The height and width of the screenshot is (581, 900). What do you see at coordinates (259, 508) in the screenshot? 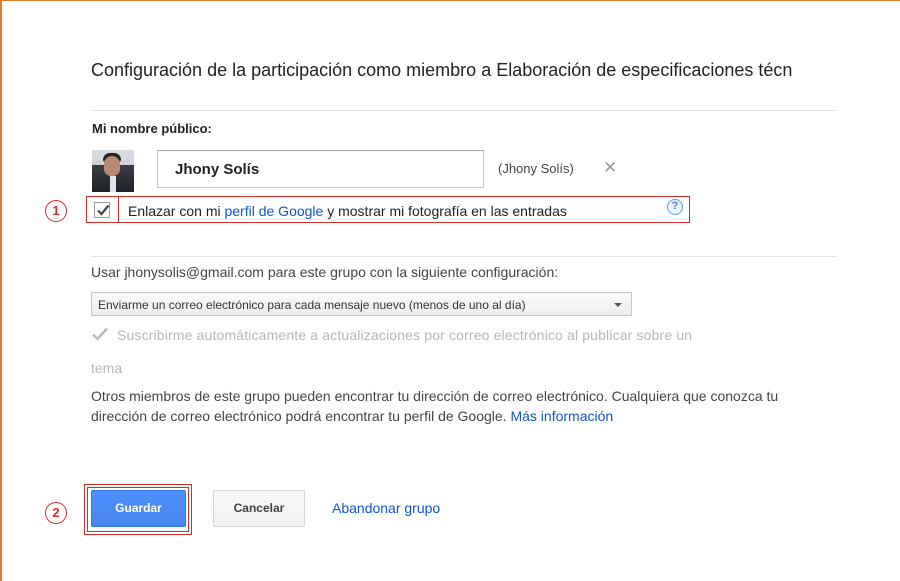
I see `cancel-button: Cancelar` at bounding box center [259, 508].